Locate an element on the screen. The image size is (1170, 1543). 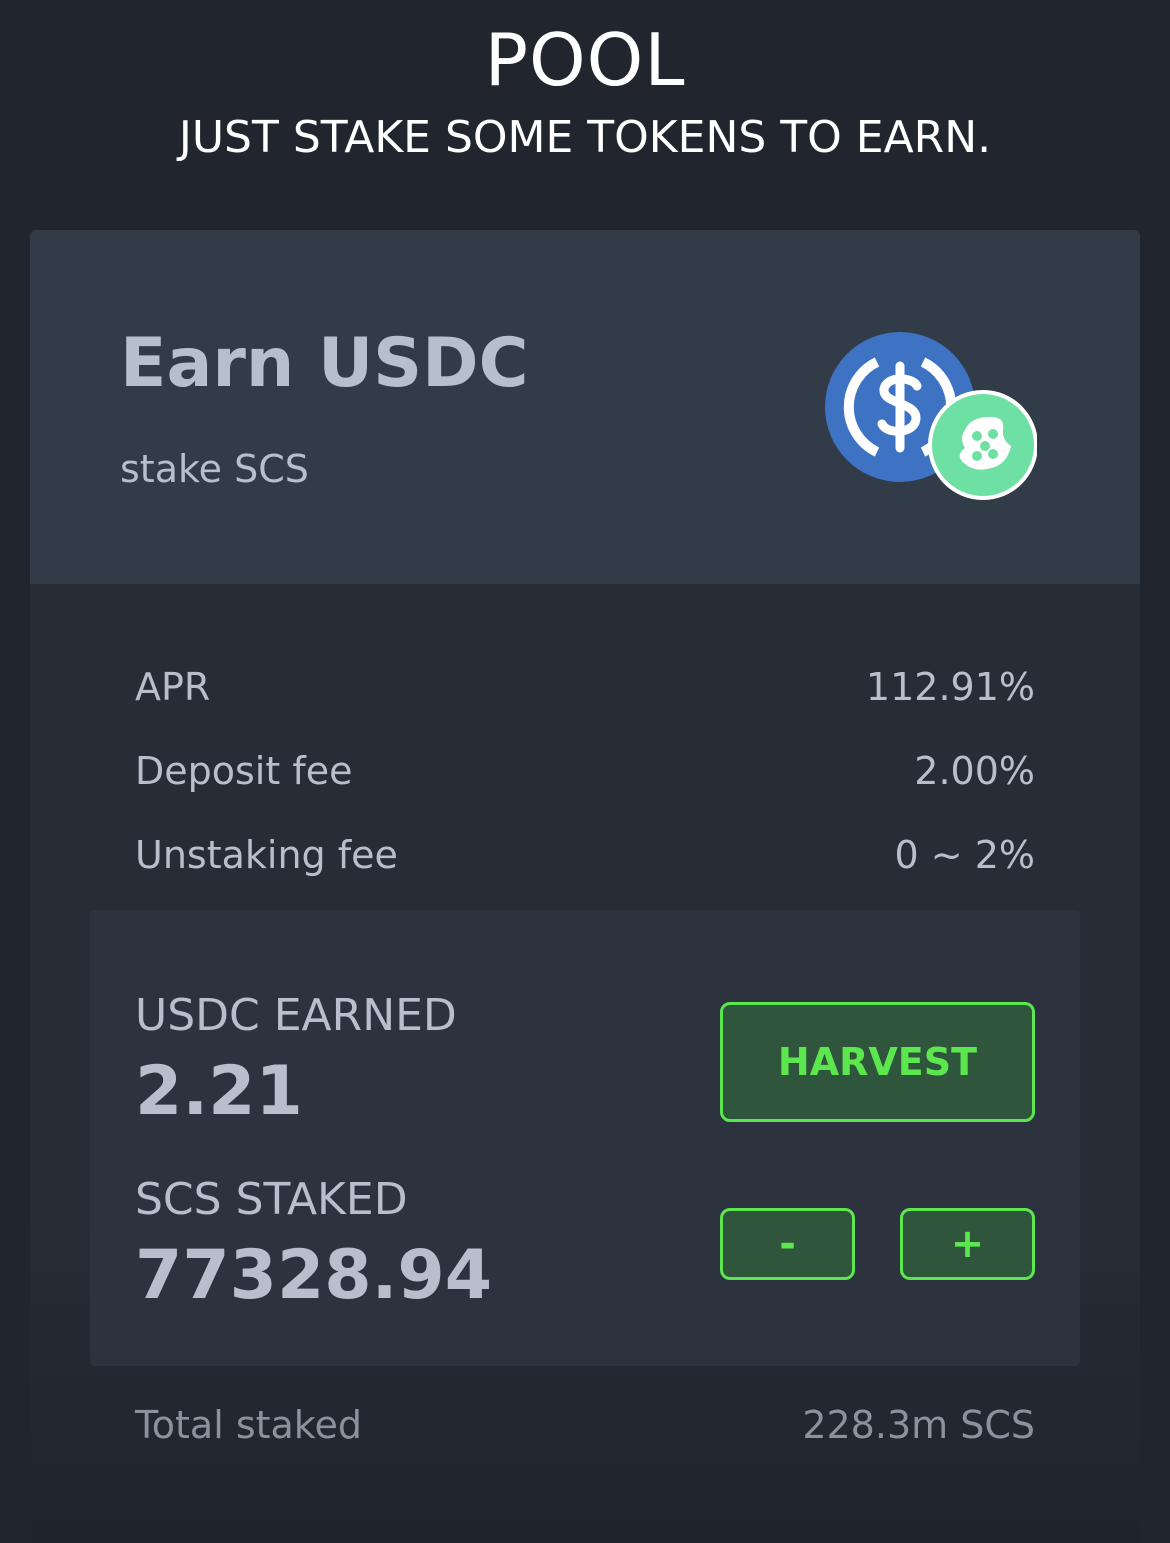
stat-label: Unstaking fee is located at coordinates (266, 855).